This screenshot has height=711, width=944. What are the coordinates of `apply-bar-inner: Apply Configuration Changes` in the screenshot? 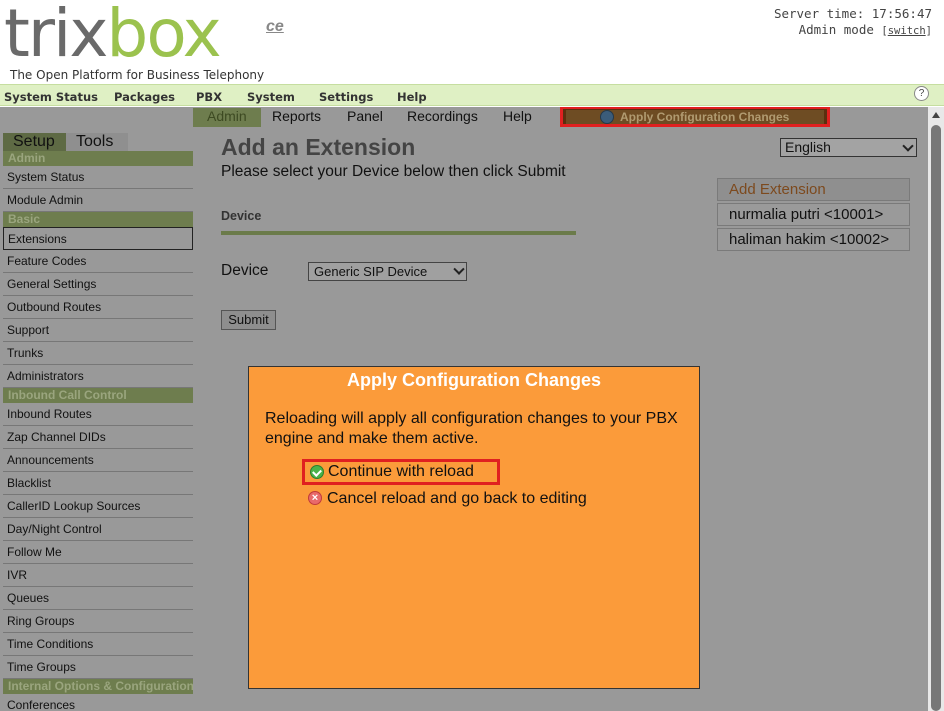 It's located at (695, 117).